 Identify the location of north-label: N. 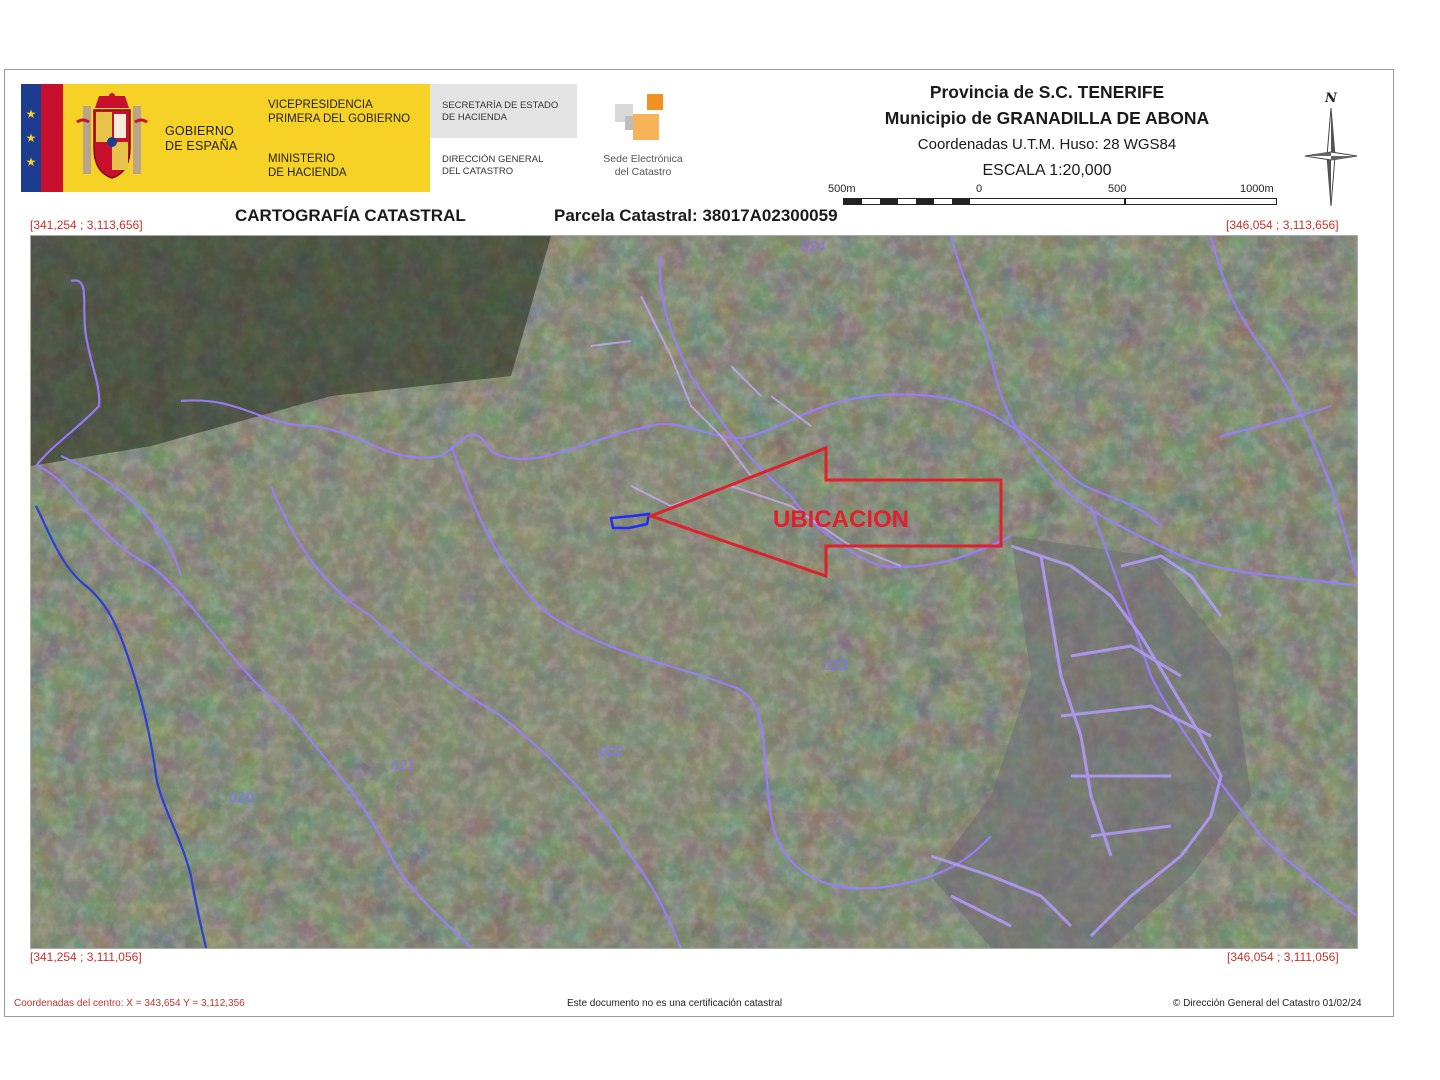
(1331, 98).